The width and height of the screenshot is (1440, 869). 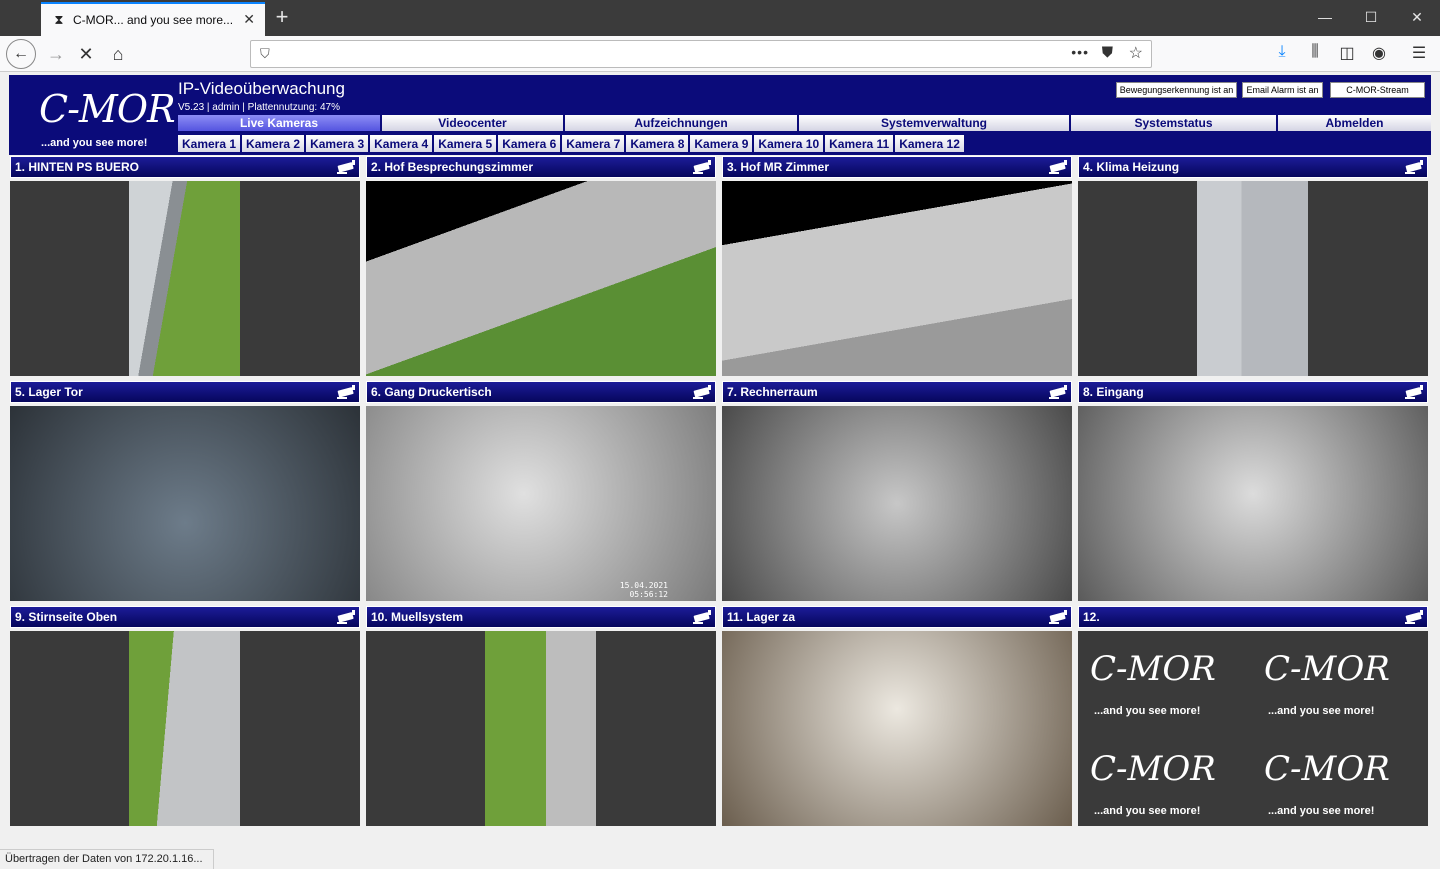 I want to click on pocket-icon: ⛊, so click(x=1107, y=52).